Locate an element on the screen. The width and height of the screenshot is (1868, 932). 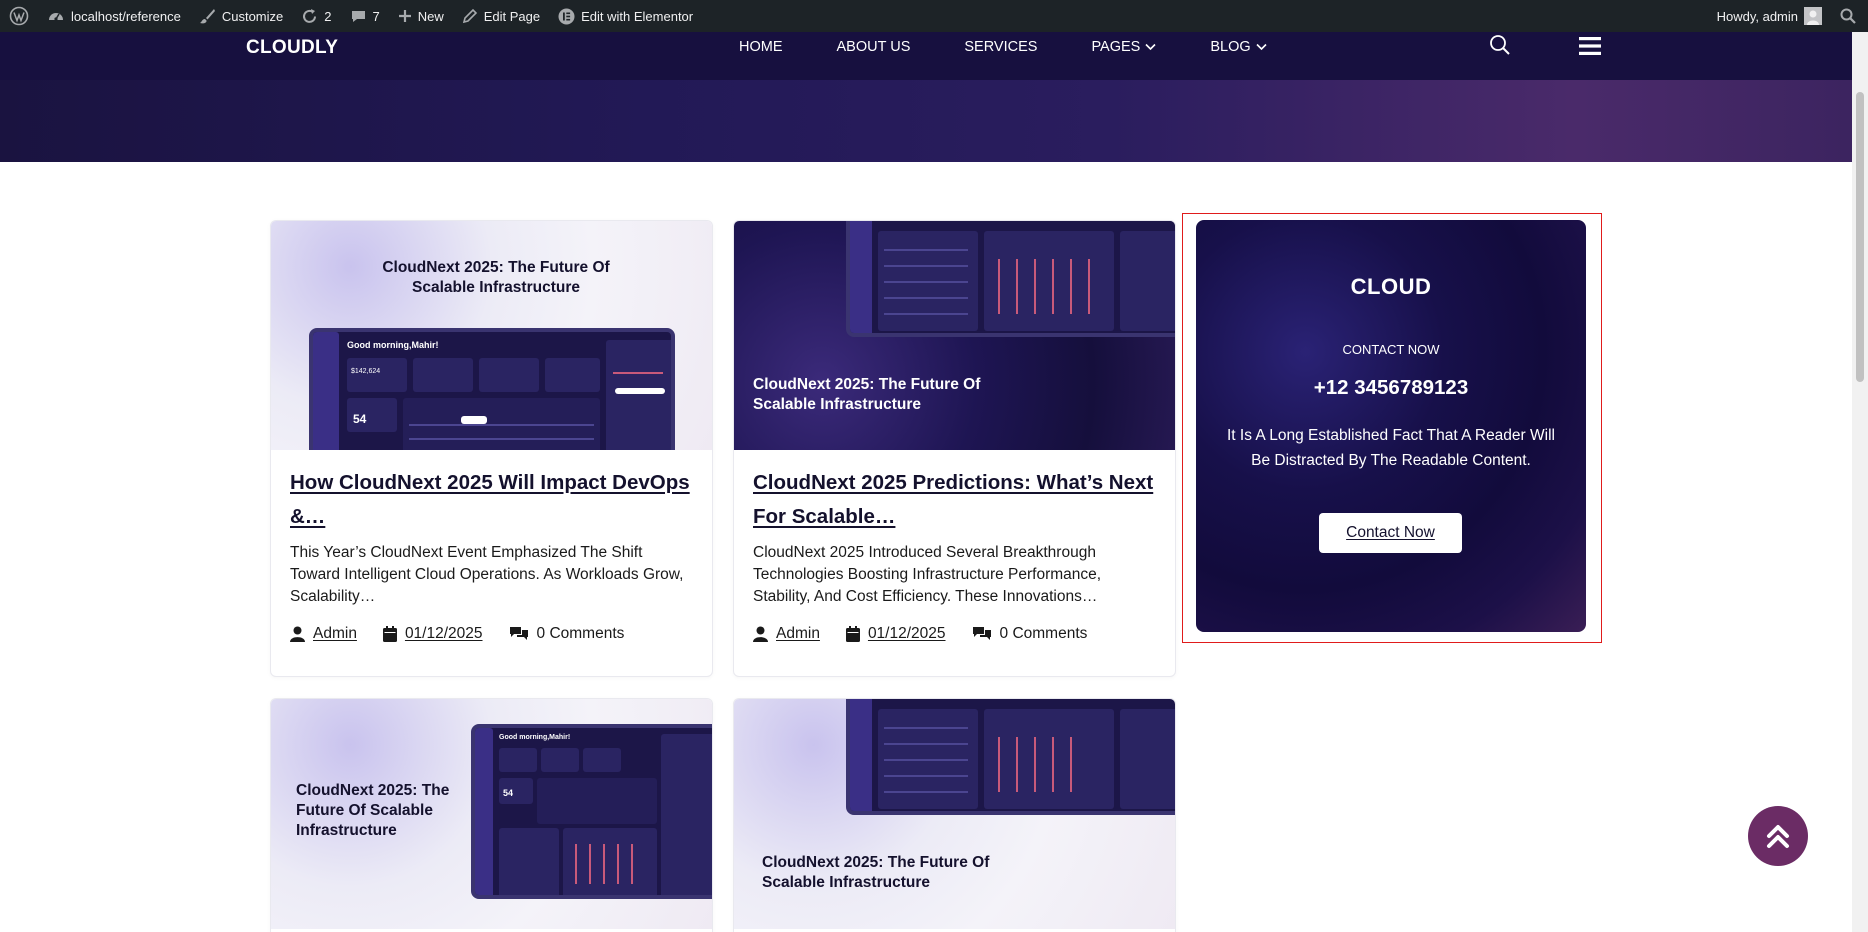
comment-bubble-icon is located at coordinates (358, 16).